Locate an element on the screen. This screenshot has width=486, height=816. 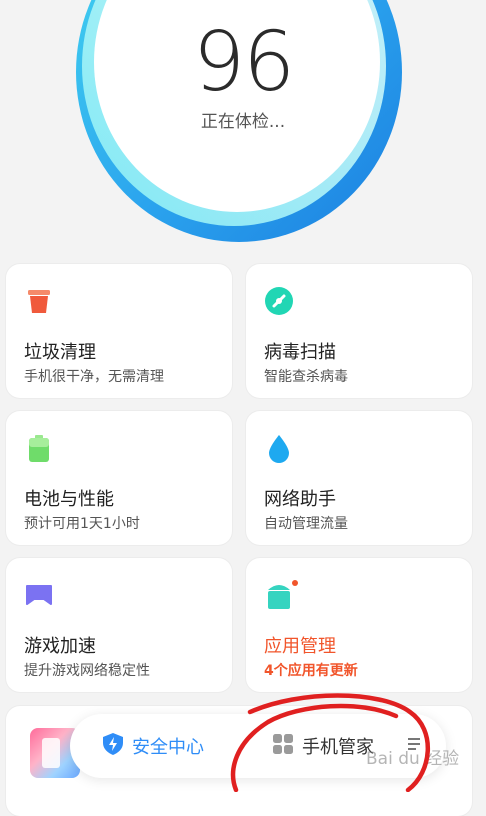
battery-icon is located at coordinates (39, 448).